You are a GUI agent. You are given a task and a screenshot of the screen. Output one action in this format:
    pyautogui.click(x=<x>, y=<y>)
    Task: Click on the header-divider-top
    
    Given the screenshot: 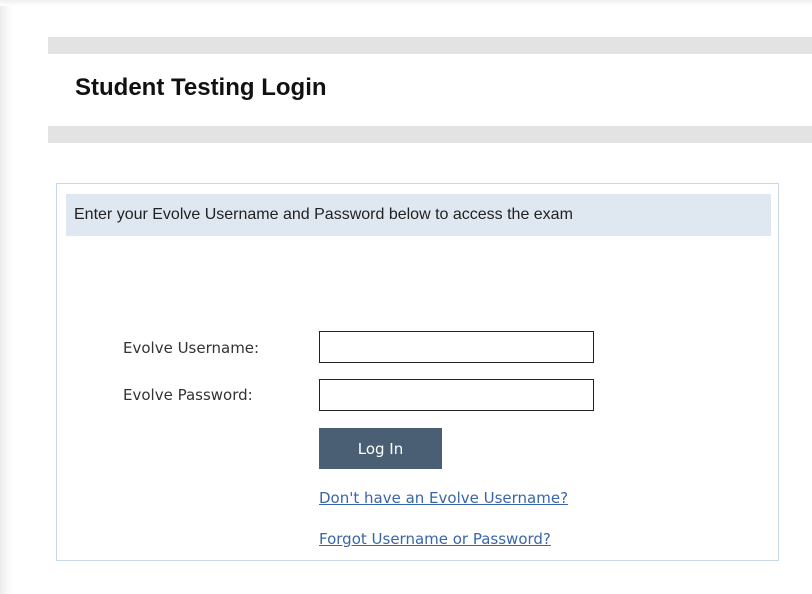 What is the action you would take?
    pyautogui.click(x=430, y=45)
    